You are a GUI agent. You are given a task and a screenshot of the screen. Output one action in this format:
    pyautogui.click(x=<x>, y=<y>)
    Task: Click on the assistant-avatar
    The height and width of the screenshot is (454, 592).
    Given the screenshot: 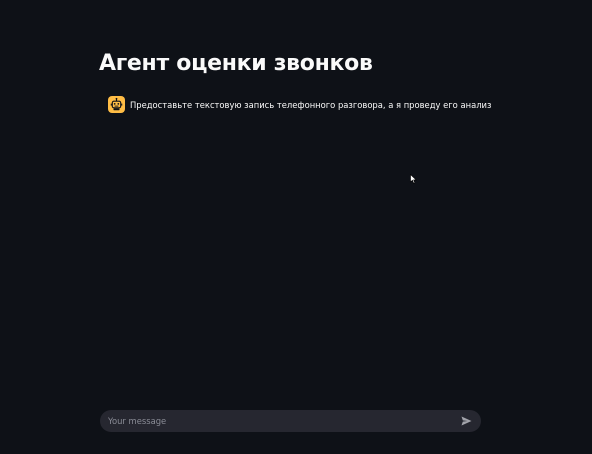 What is the action you would take?
    pyautogui.click(x=116, y=104)
    